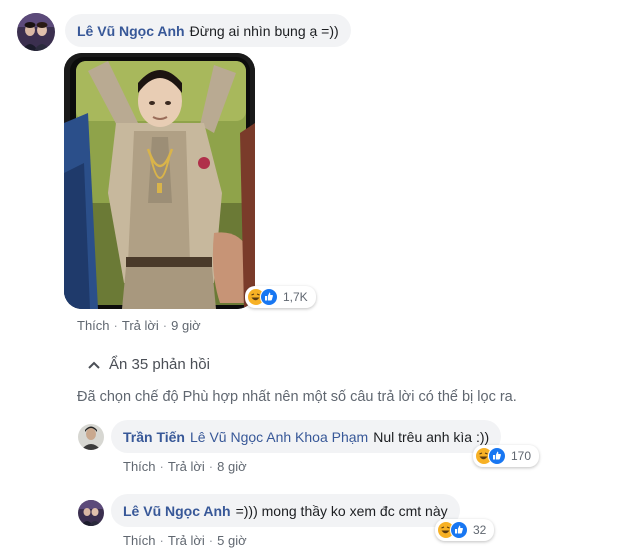  I want to click on reply-mention: Lê Vũ Ngọc Anh Khoa Phạm, so click(279, 437).